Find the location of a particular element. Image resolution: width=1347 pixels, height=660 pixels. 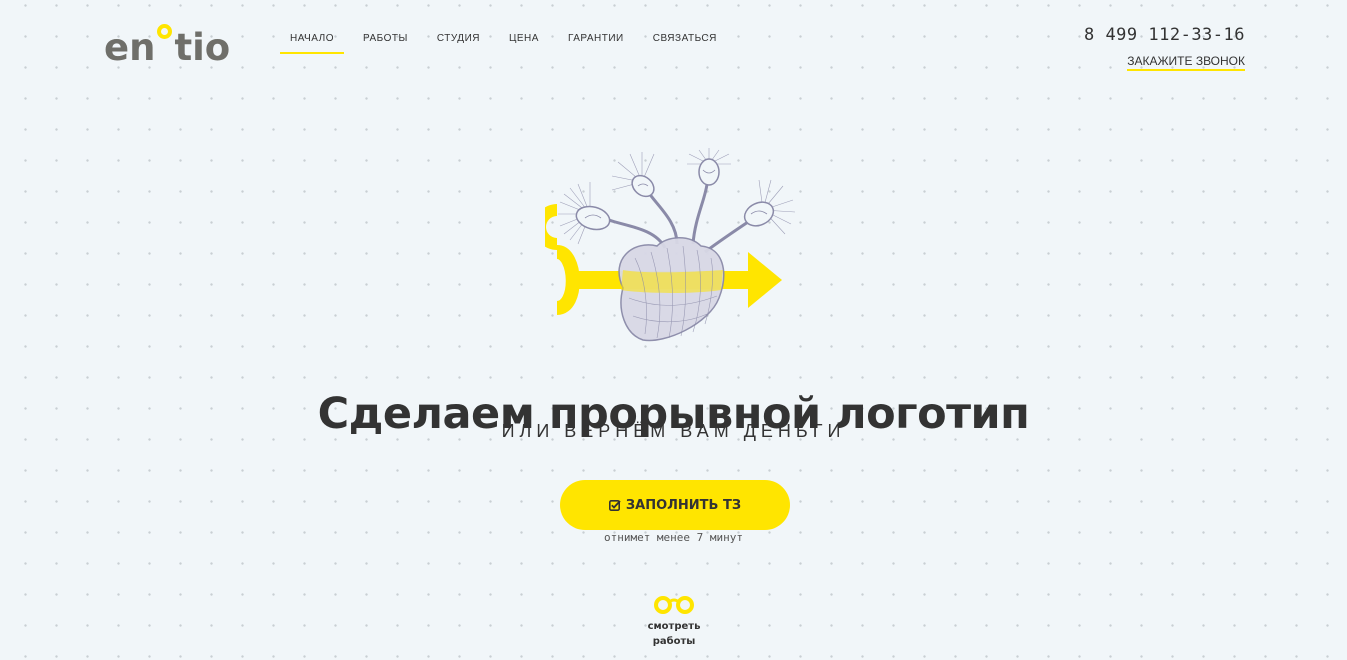

nav-item-contact: Связаться is located at coordinates (685, 42).